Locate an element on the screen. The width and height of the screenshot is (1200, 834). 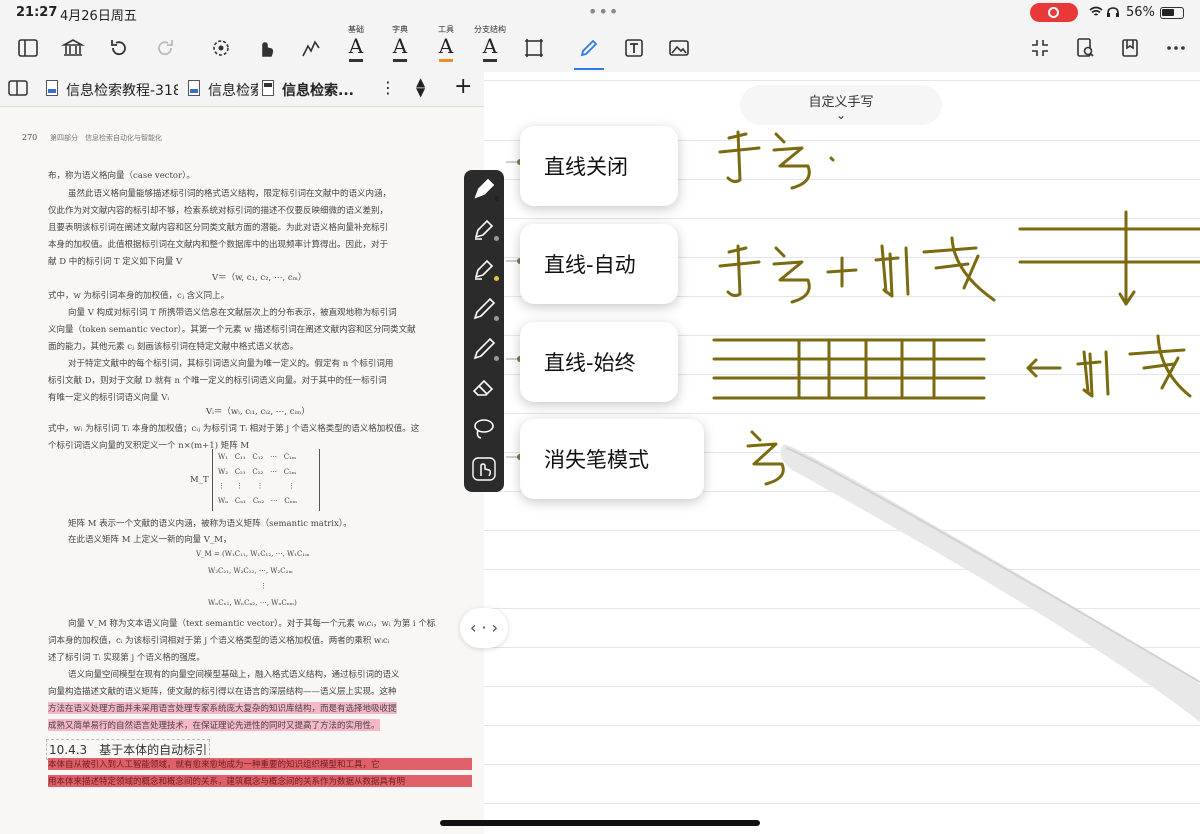
tab-document-2: 信息检索 is located at coordinates (233, 90).